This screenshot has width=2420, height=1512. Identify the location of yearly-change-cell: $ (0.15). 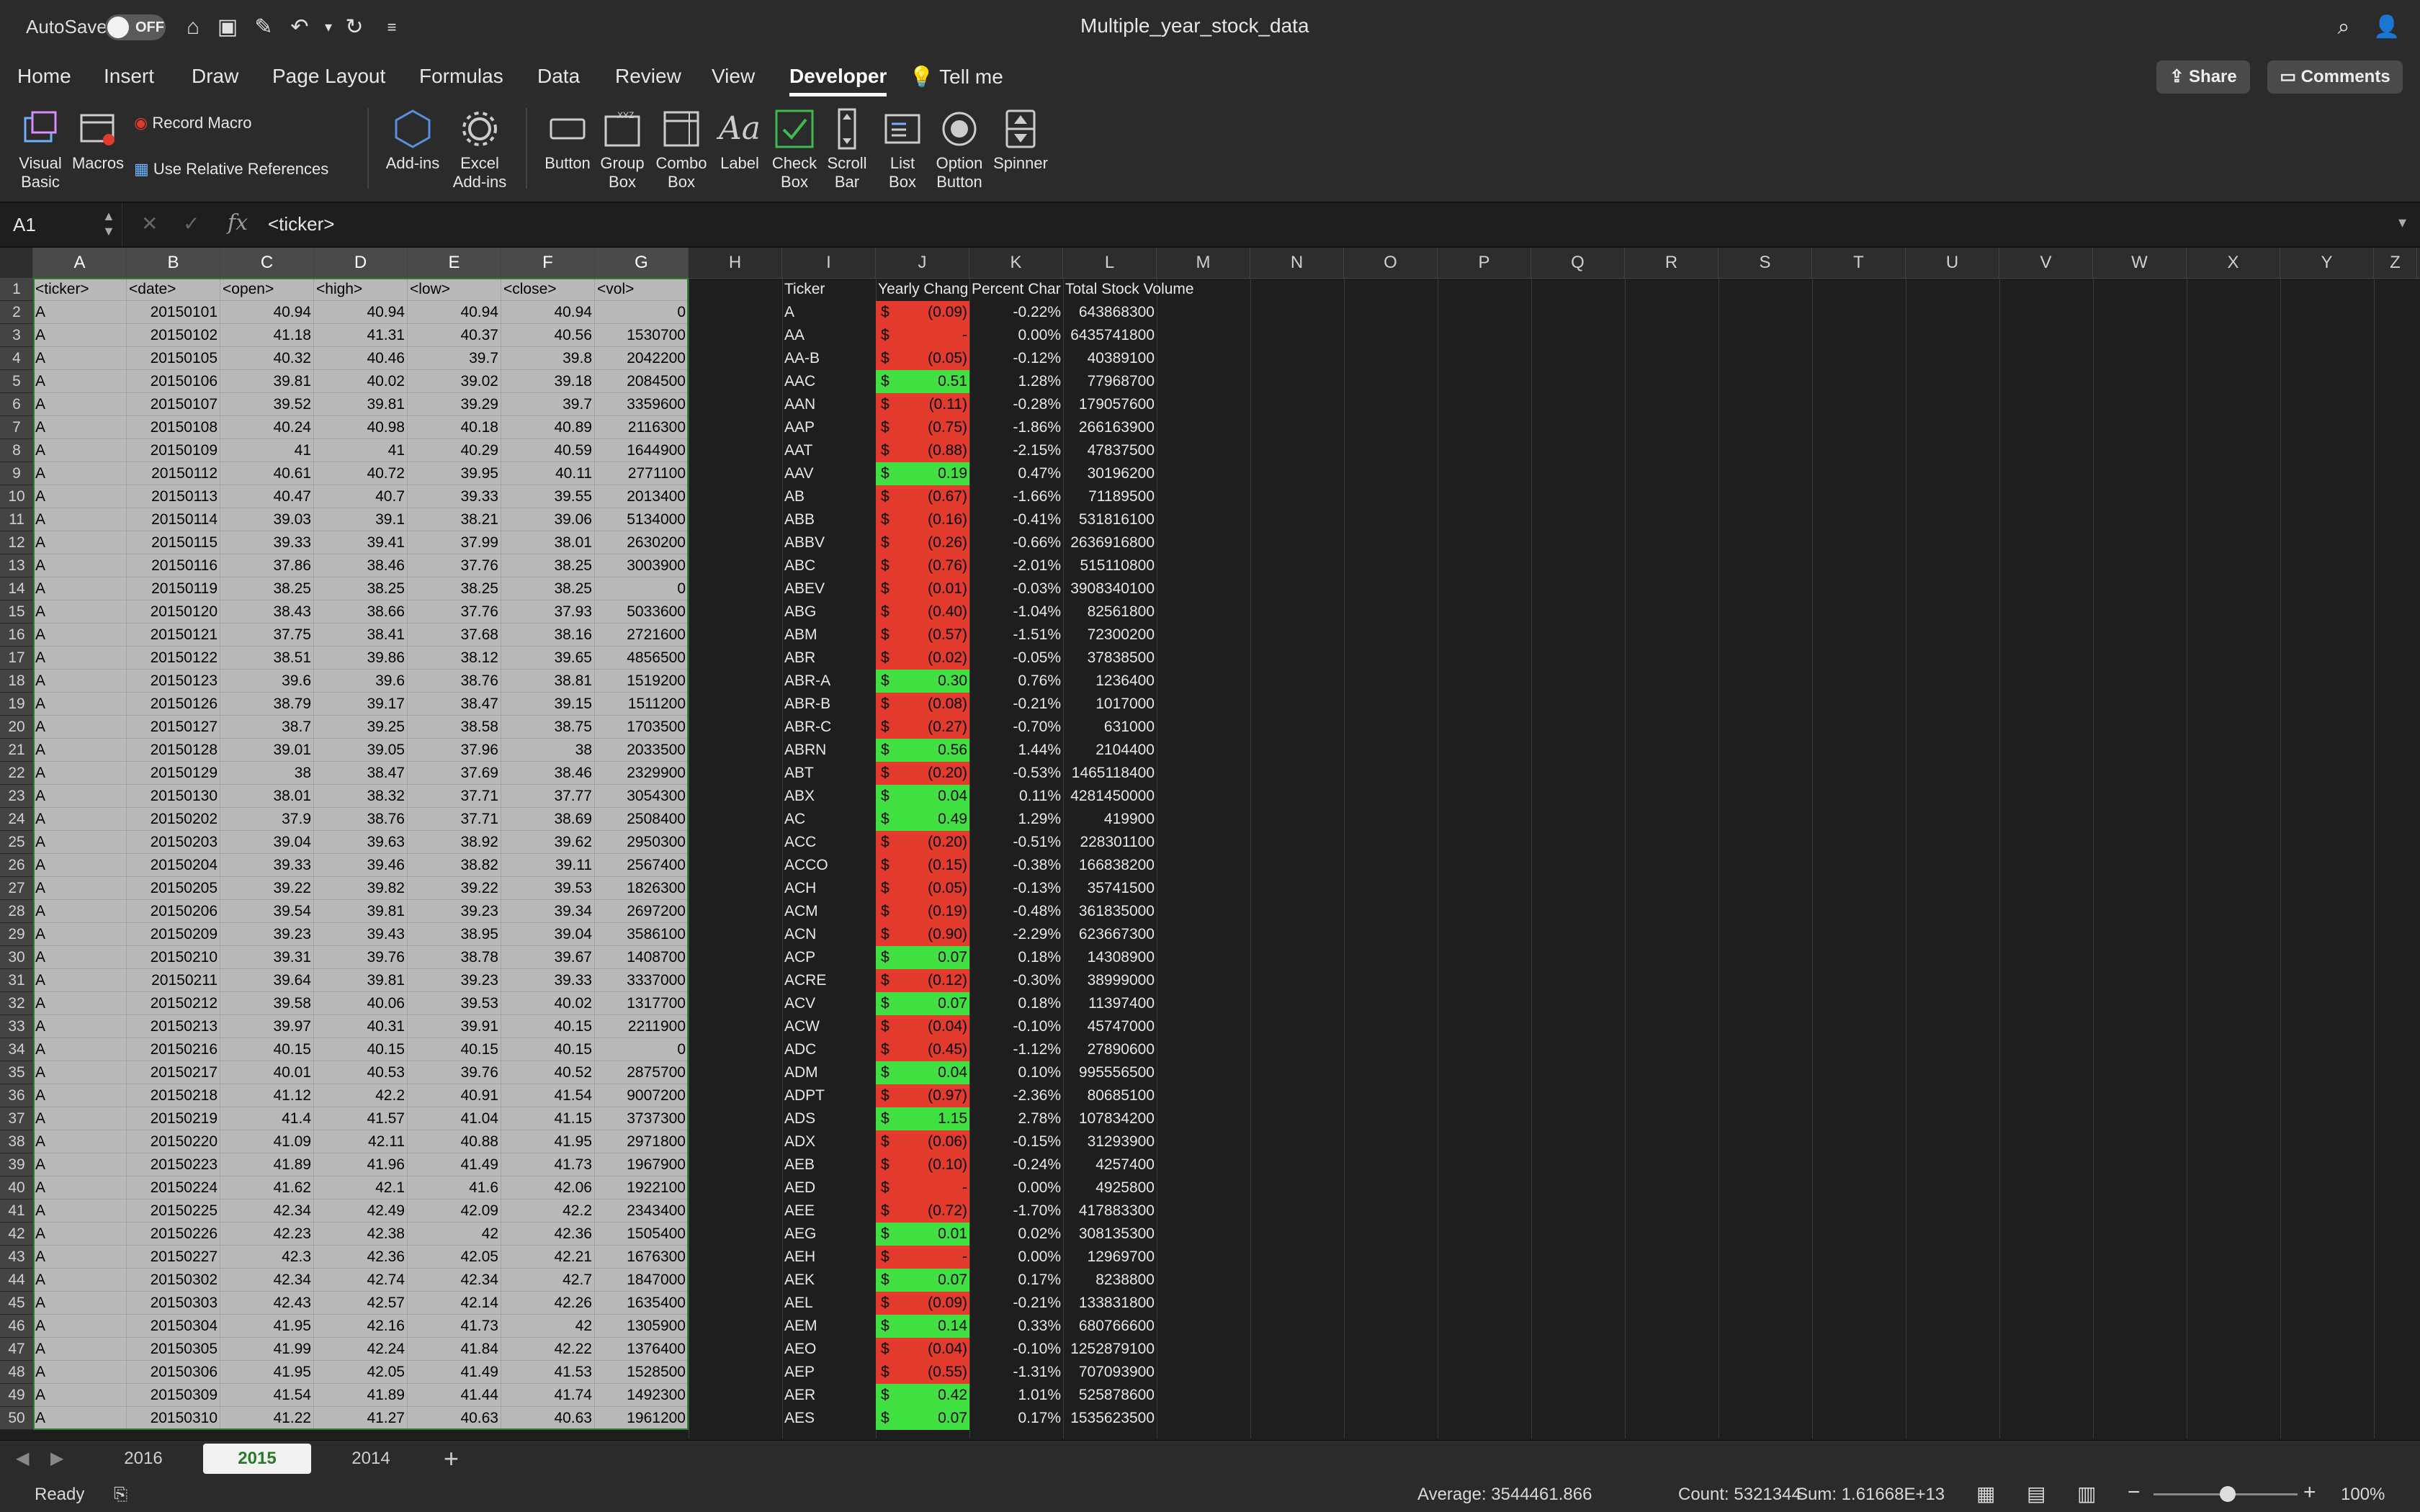
(923, 865).